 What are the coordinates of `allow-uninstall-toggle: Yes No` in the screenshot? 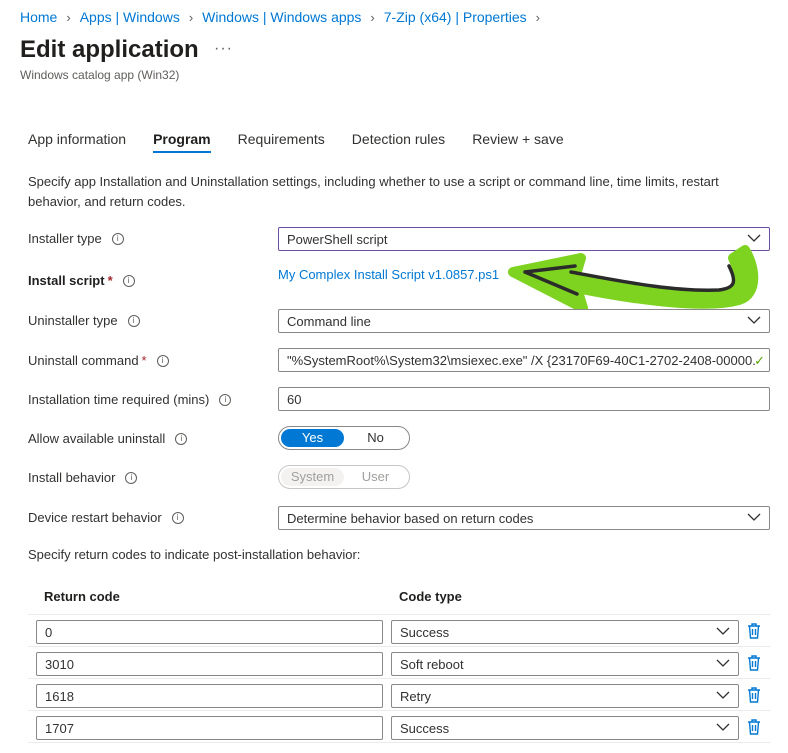 It's located at (344, 438).